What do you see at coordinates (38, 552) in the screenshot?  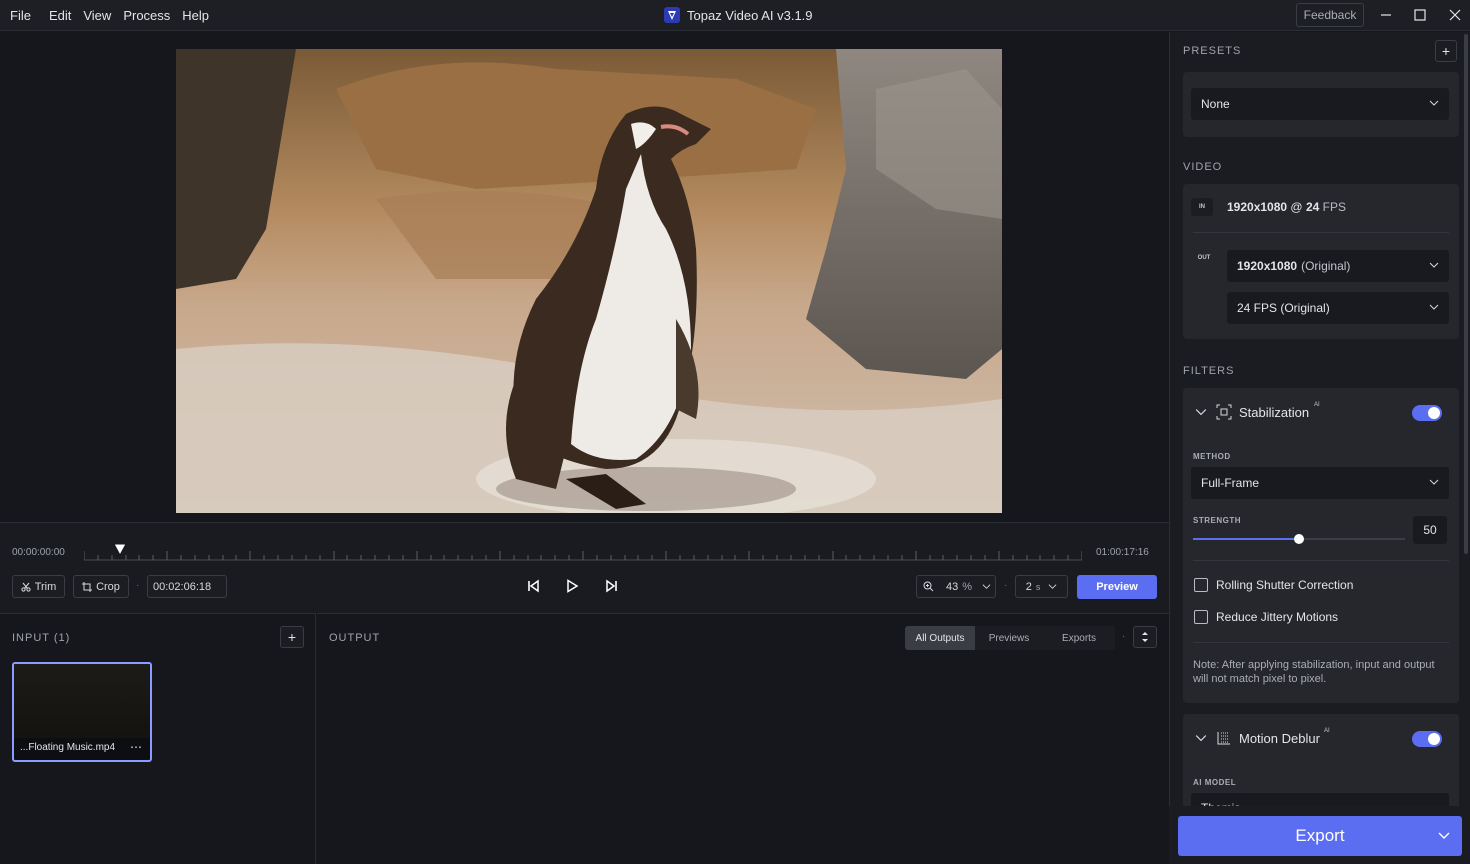 I see `timeline-start-time: 00:00:00:00` at bounding box center [38, 552].